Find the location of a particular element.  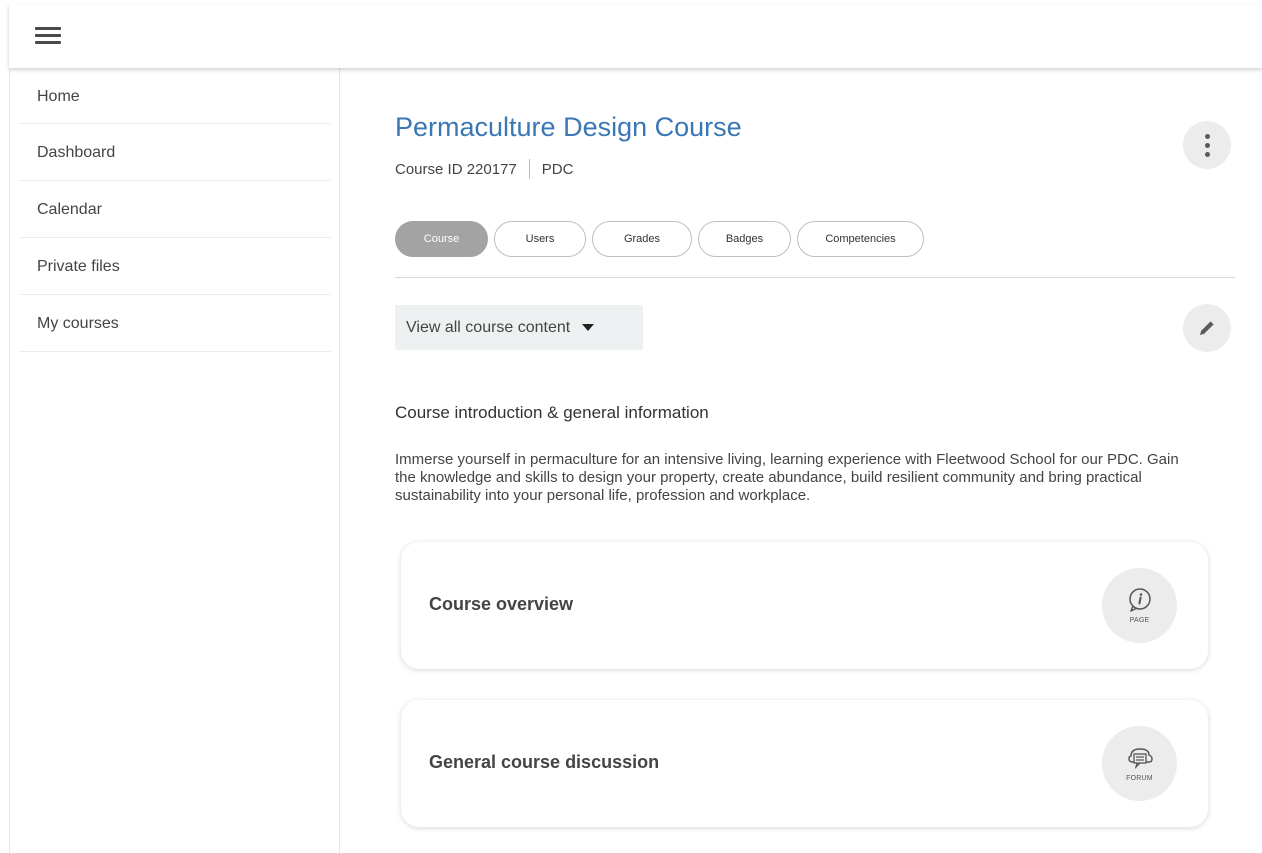

course-id: Course ID 220177 is located at coordinates (456, 169).